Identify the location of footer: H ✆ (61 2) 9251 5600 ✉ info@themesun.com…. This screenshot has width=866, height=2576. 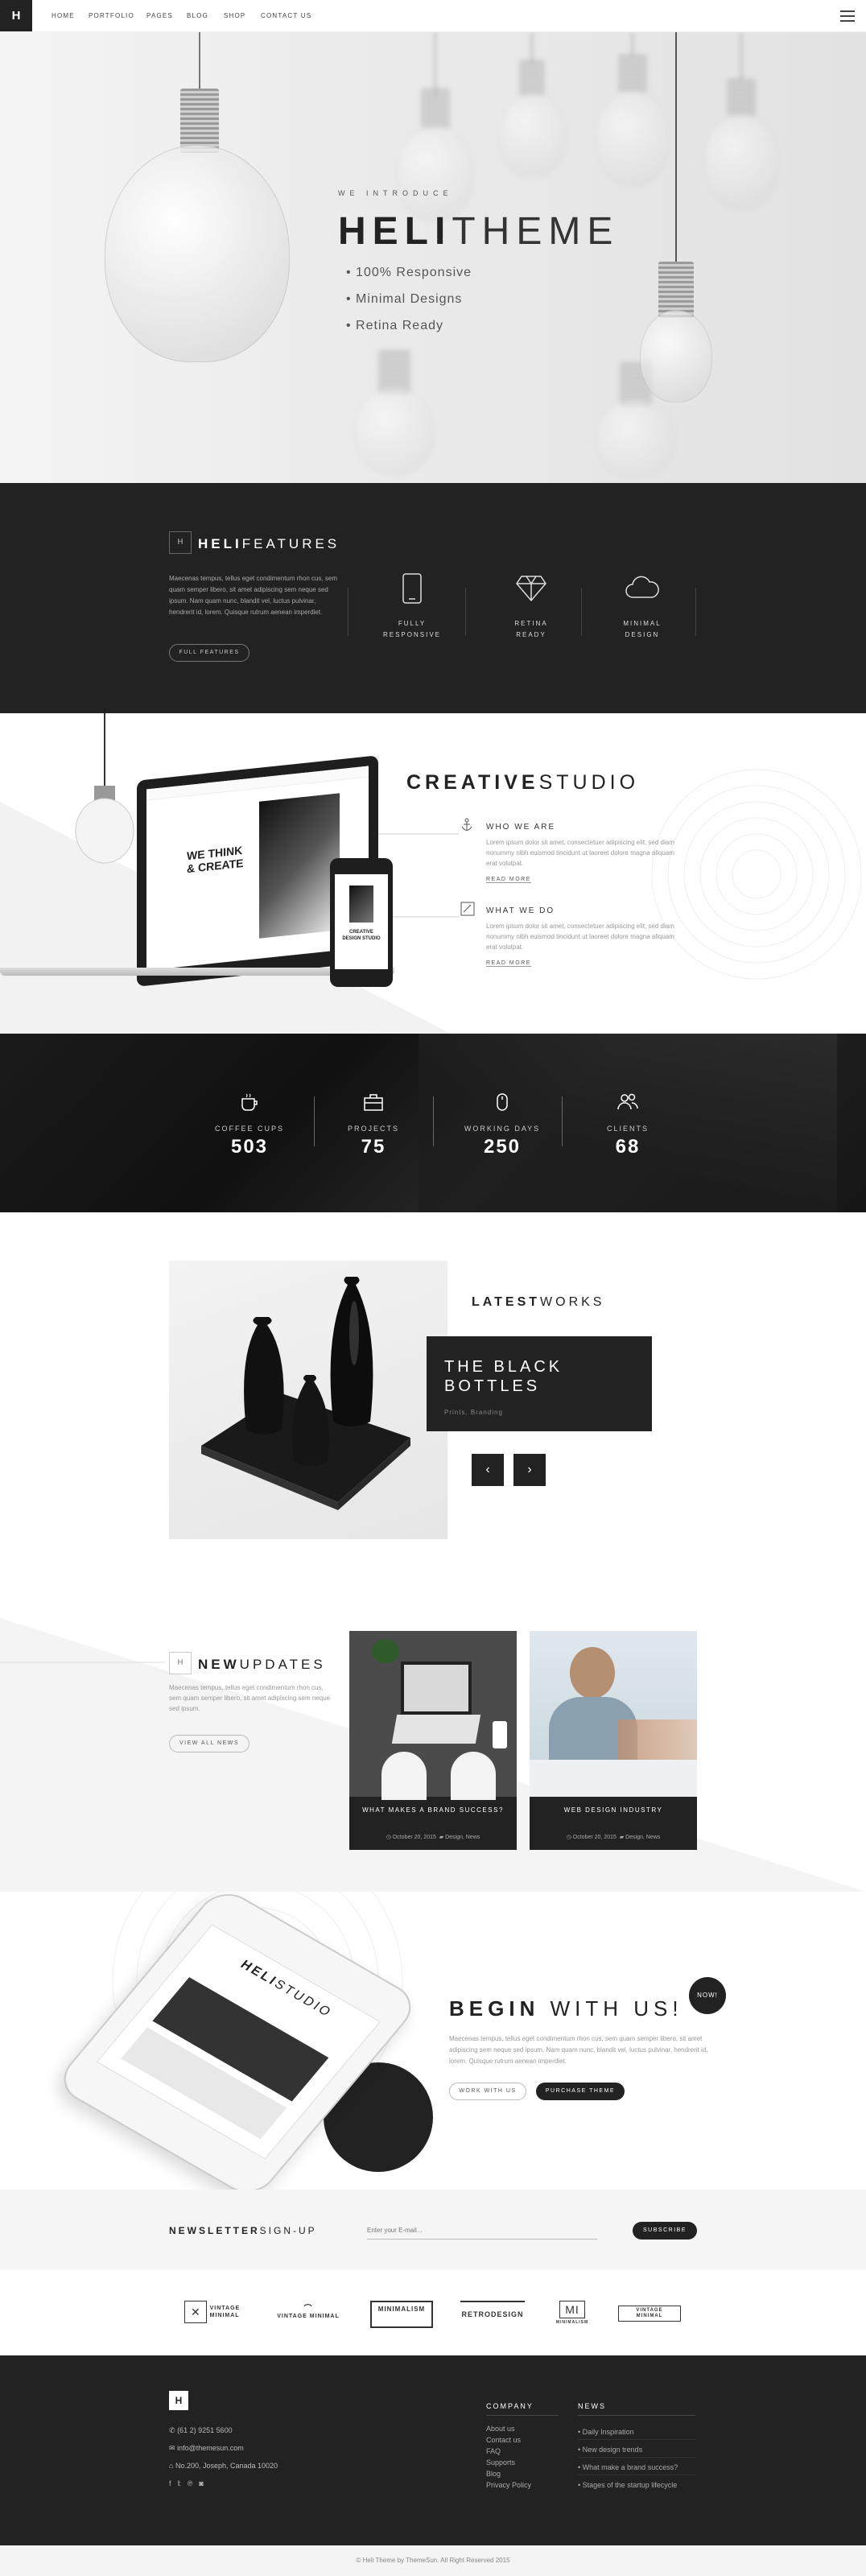
(433, 2465).